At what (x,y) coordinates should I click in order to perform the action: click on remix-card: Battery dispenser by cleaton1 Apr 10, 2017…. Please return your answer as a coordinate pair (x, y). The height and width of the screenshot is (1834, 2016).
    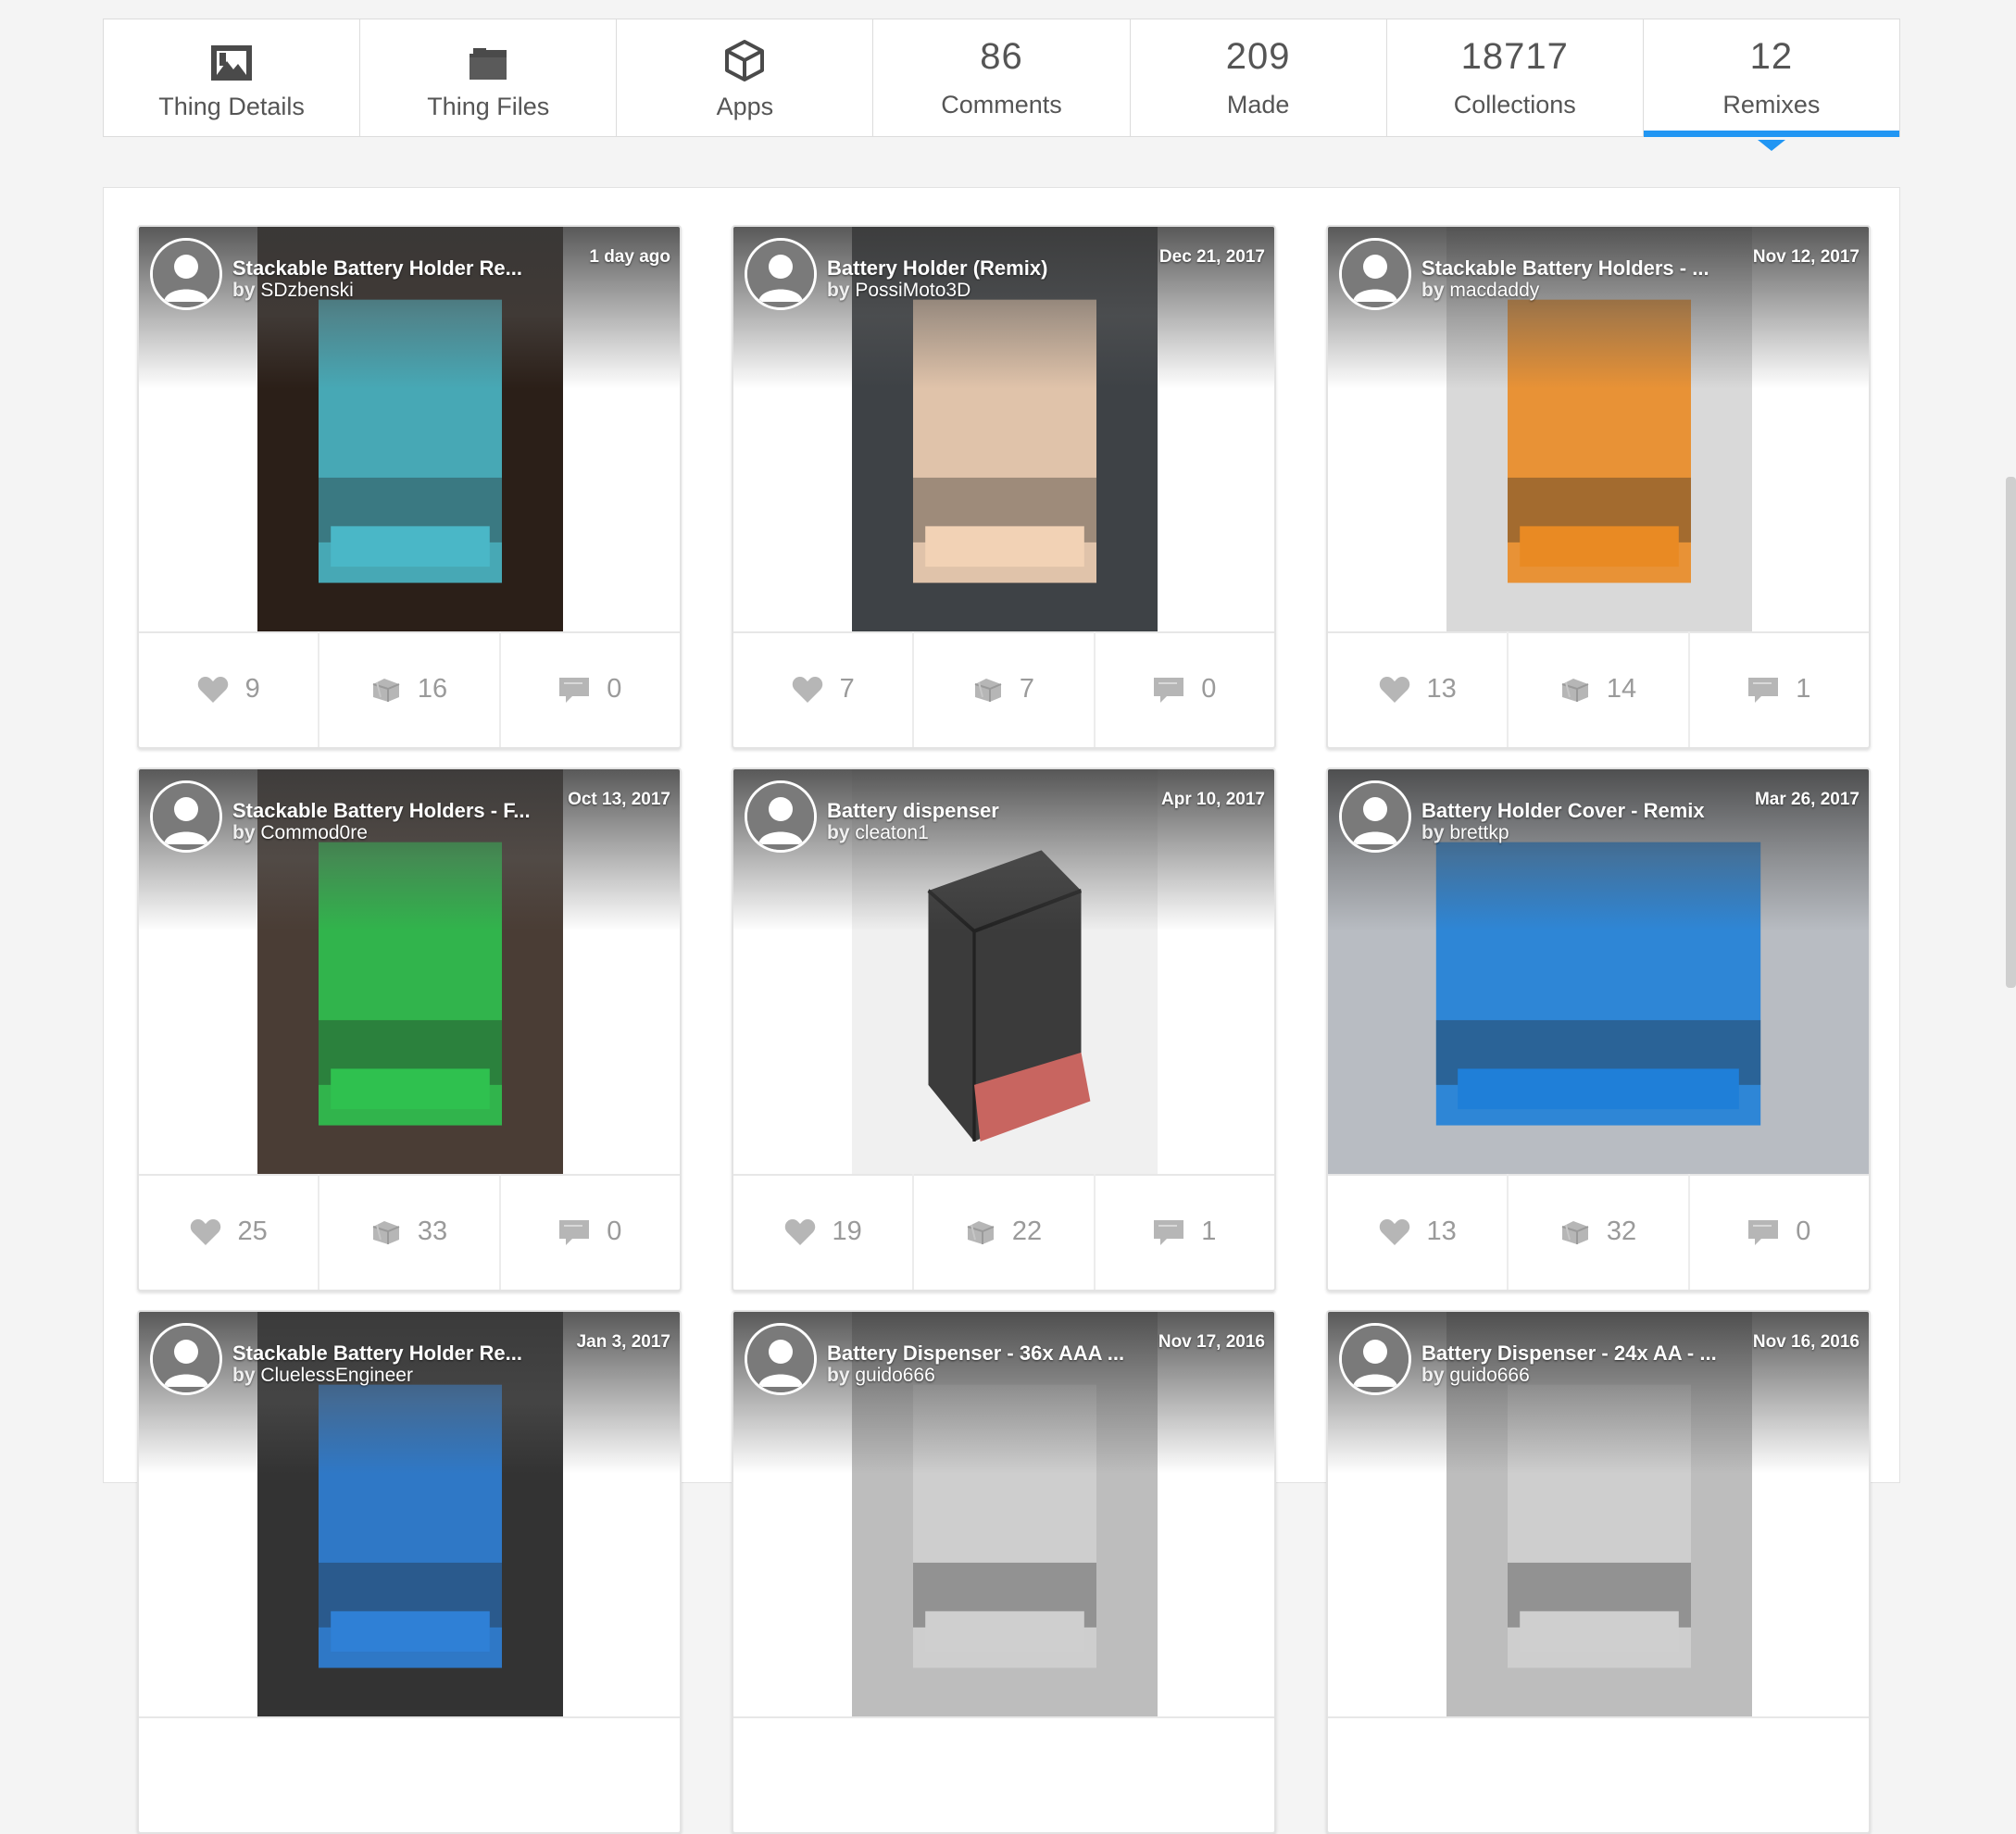
    Looking at the image, I should click on (1004, 1029).